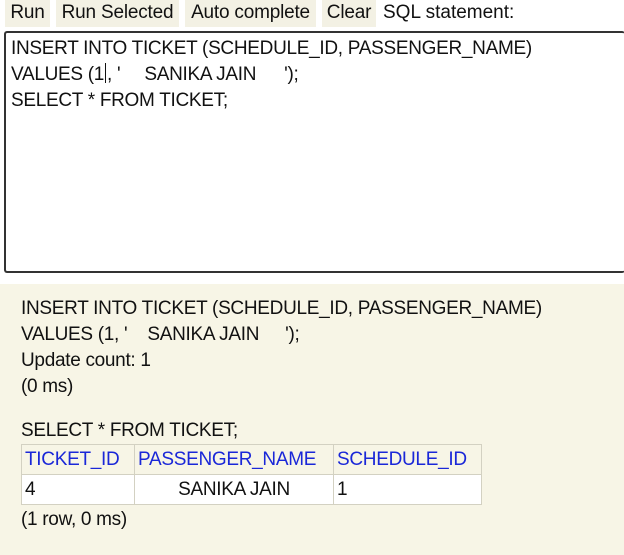 Image resolution: width=624 pixels, height=555 pixels. I want to click on column-header-passenger-name: PASSENGER_NAME, so click(234, 459).